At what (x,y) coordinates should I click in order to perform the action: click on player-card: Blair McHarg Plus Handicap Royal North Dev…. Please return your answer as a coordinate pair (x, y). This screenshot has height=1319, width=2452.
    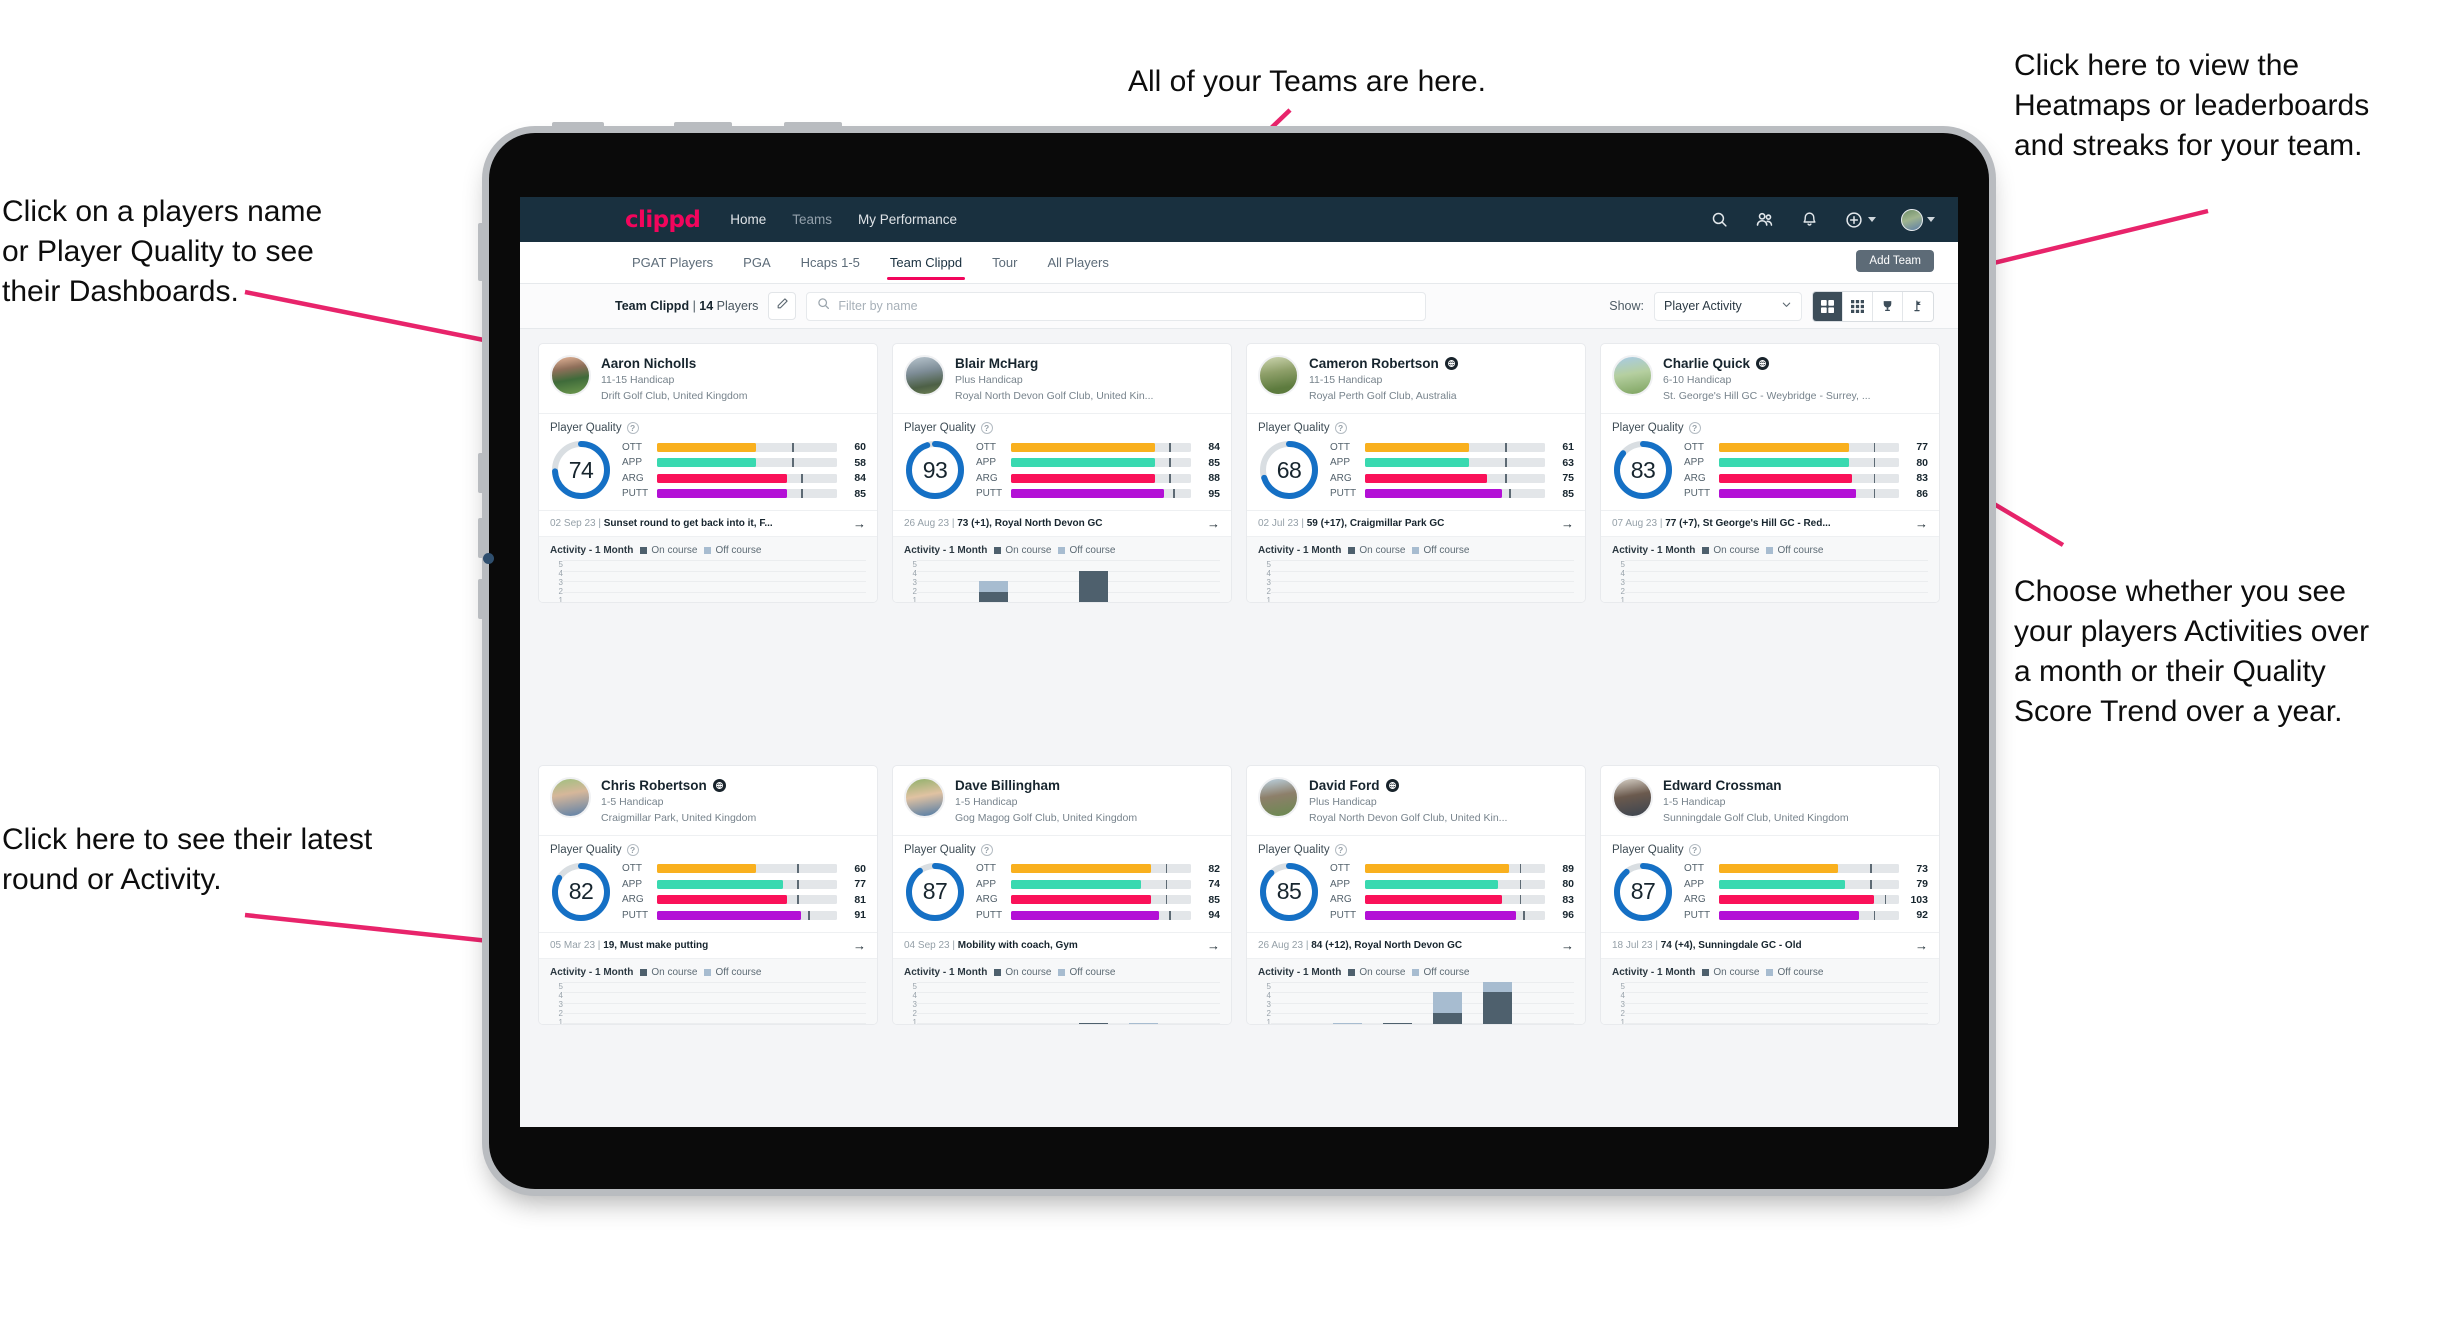
    Looking at the image, I should click on (1062, 473).